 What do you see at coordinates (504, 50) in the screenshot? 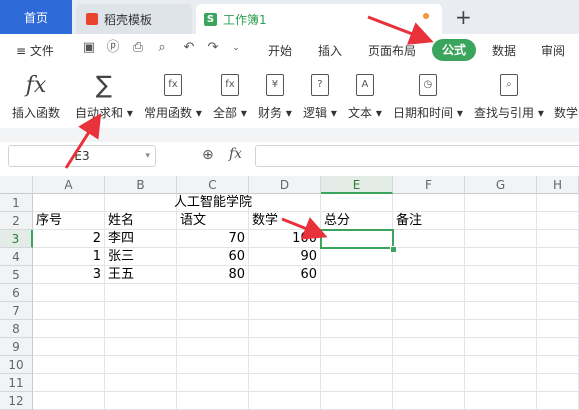
I see `menu-data: 数据` at bounding box center [504, 50].